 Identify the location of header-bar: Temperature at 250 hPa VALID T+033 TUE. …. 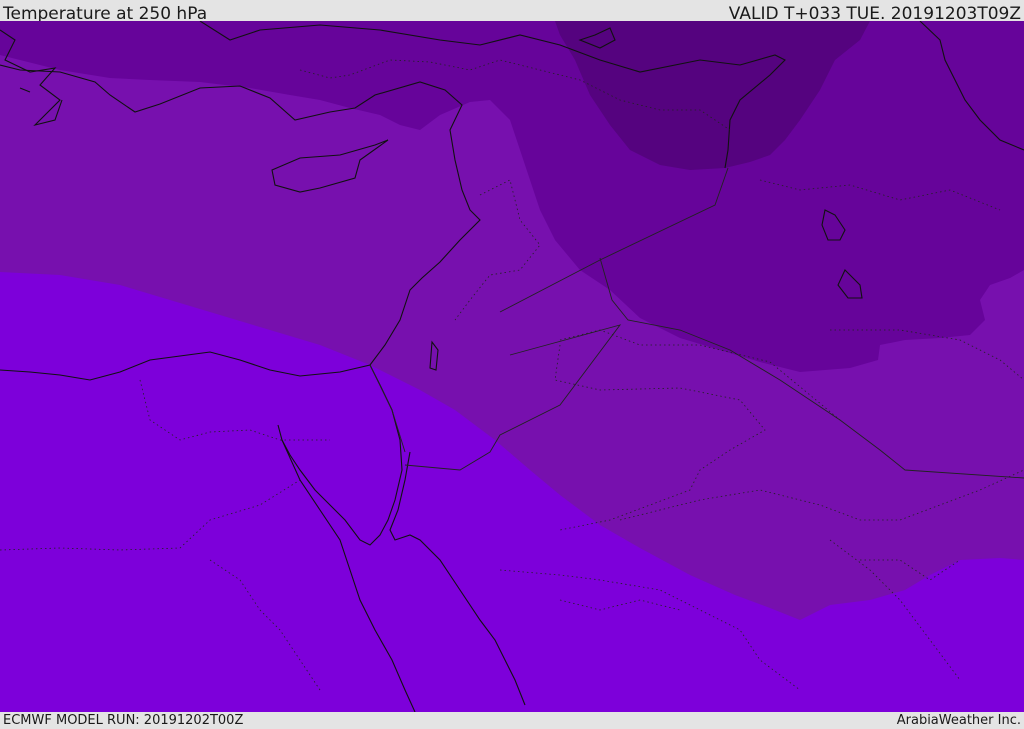
(512, 12).